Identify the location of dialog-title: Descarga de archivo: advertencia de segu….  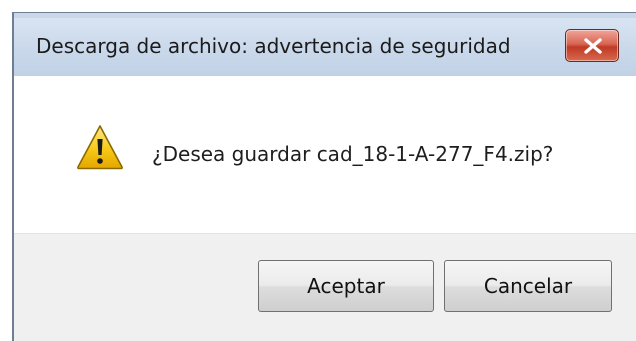
(273, 46).